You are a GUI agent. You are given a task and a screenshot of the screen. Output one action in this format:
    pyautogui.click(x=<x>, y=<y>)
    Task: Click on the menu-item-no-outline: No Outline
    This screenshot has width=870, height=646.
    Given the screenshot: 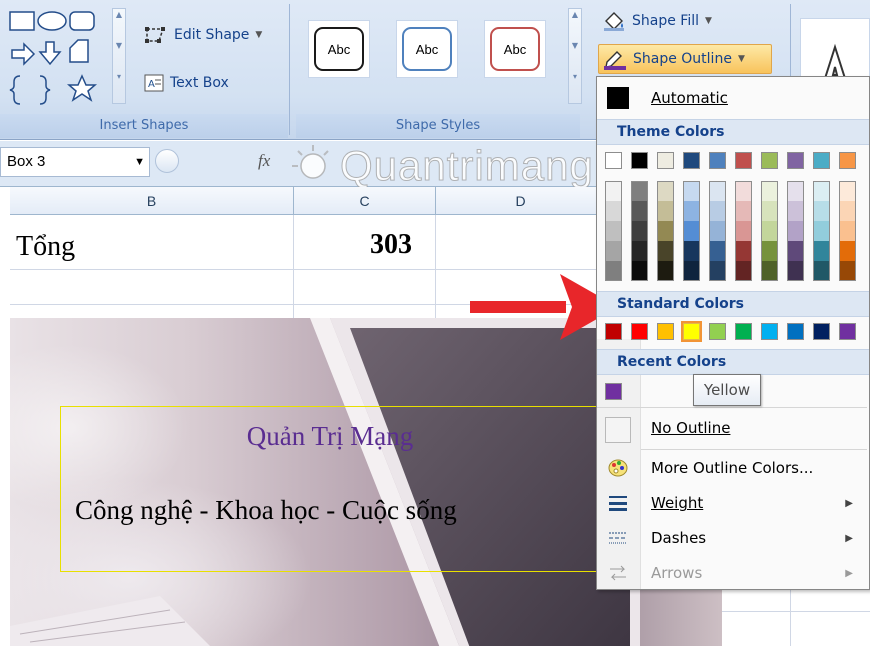 What is the action you would take?
    pyautogui.click(x=733, y=428)
    